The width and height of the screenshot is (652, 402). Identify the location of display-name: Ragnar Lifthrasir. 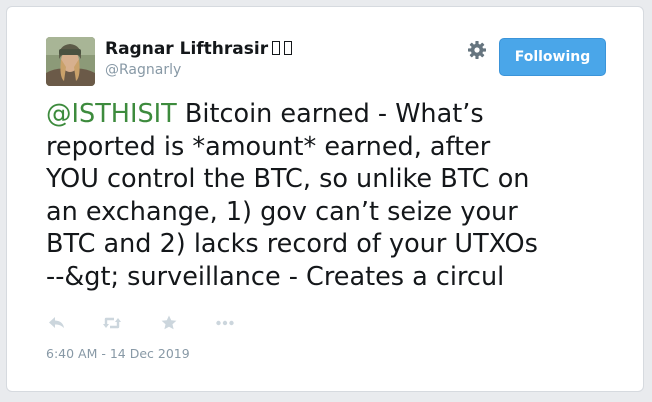
(199, 49).